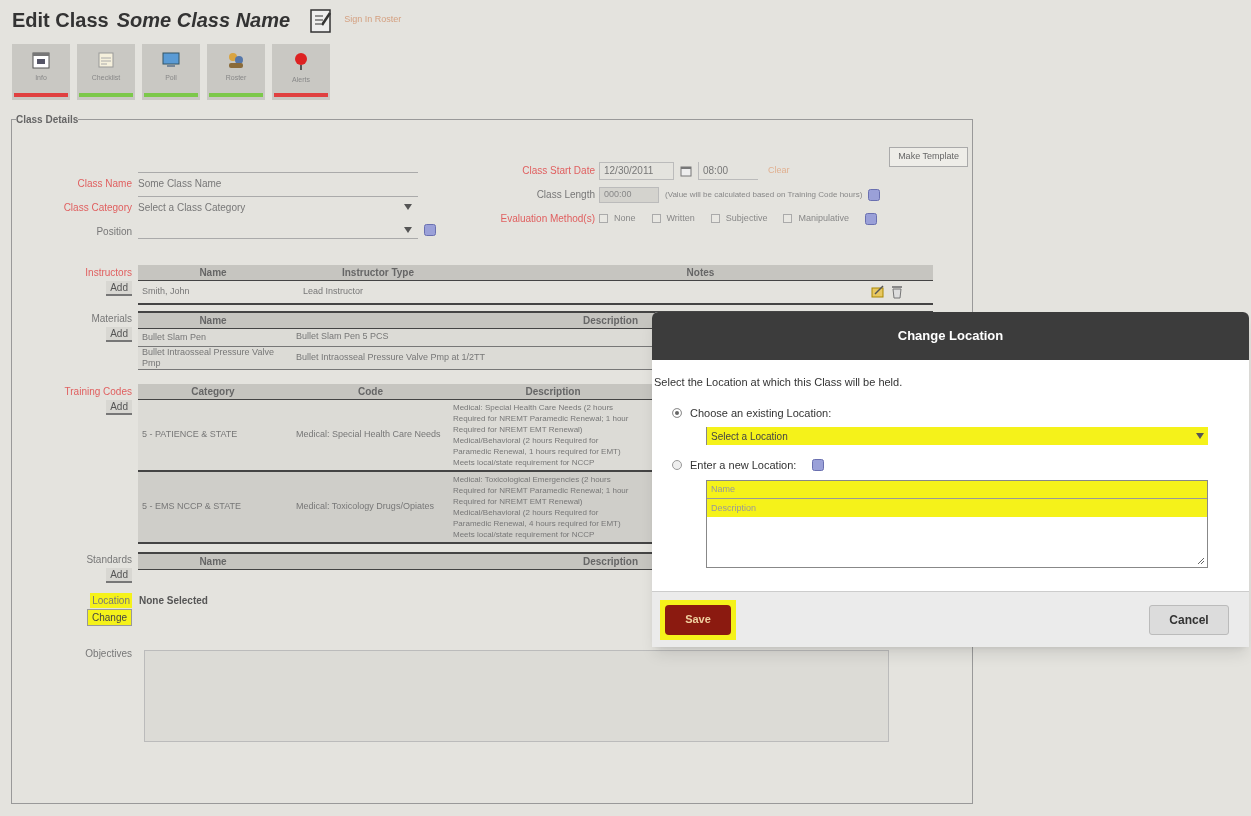 The width and height of the screenshot is (1251, 816). What do you see at coordinates (114, 231) in the screenshot?
I see `field-label: Position` at bounding box center [114, 231].